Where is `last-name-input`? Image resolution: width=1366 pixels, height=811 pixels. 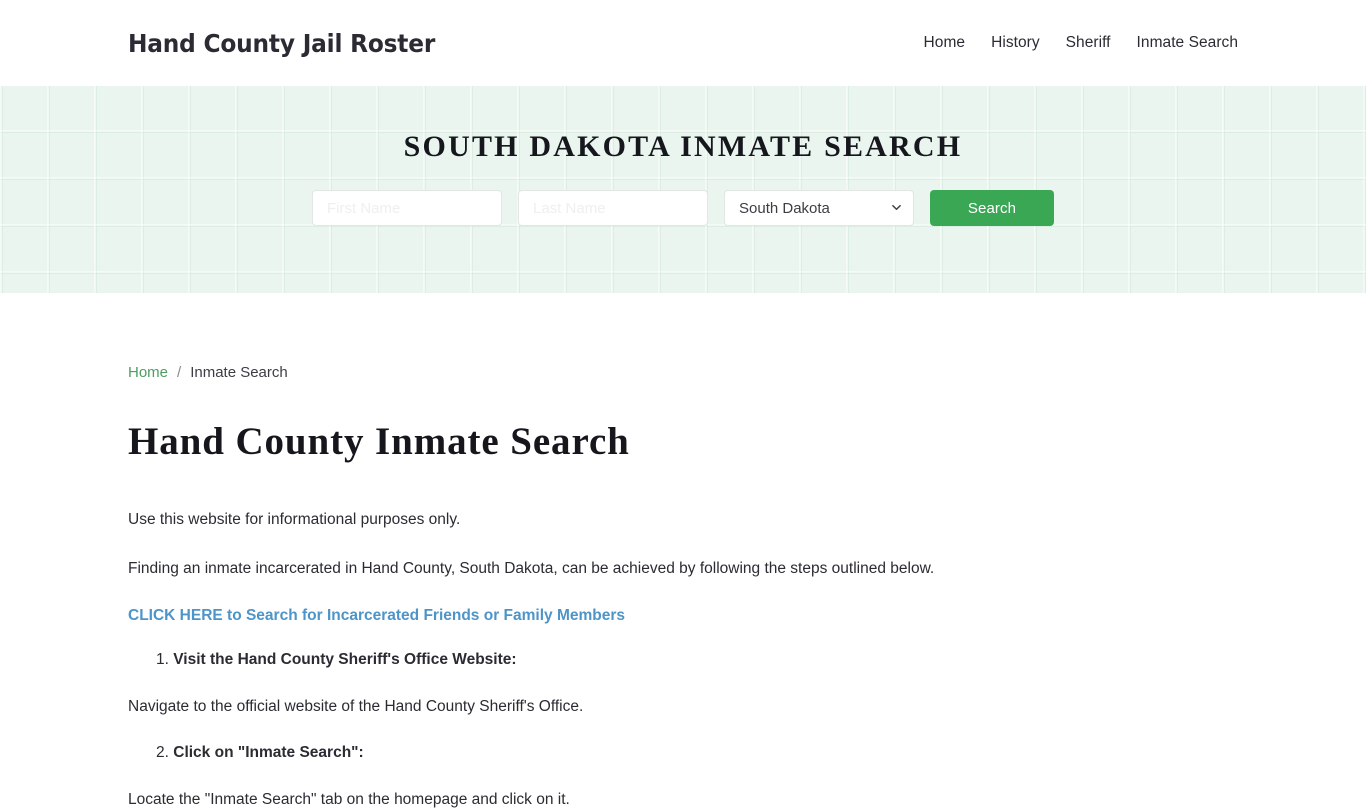
last-name-input is located at coordinates (613, 208).